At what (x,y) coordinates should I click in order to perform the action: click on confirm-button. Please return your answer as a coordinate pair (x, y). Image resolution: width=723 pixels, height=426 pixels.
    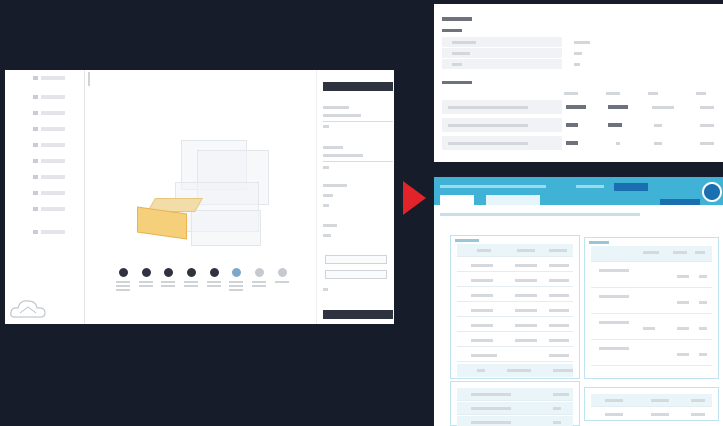
    Looking at the image, I should click on (358, 314).